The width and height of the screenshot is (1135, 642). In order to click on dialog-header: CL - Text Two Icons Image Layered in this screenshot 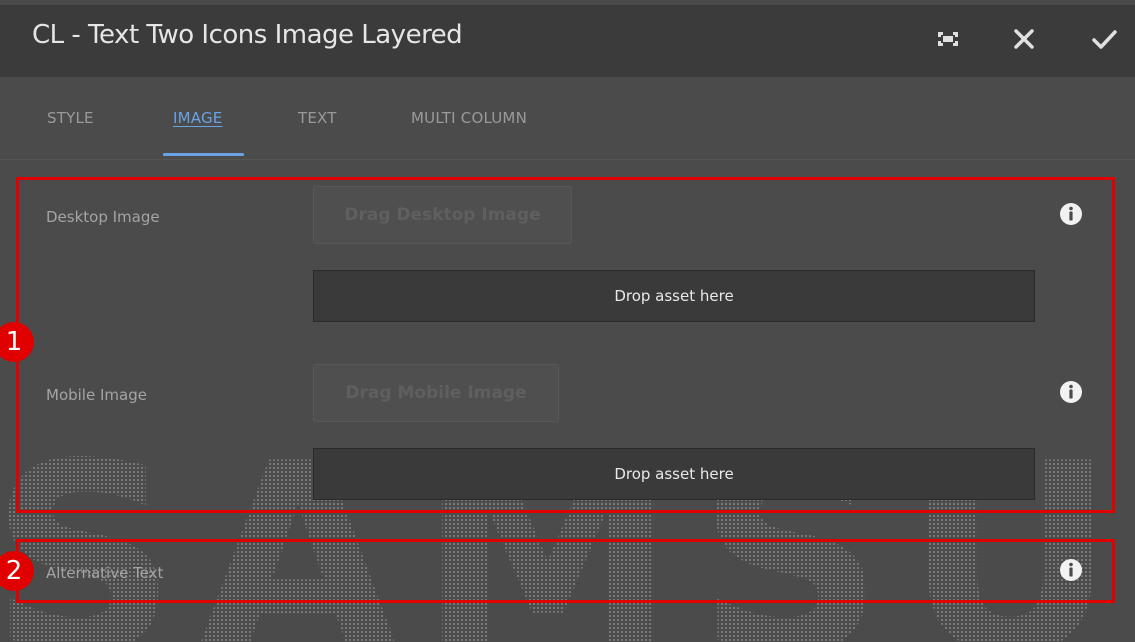, I will do `click(567, 41)`.